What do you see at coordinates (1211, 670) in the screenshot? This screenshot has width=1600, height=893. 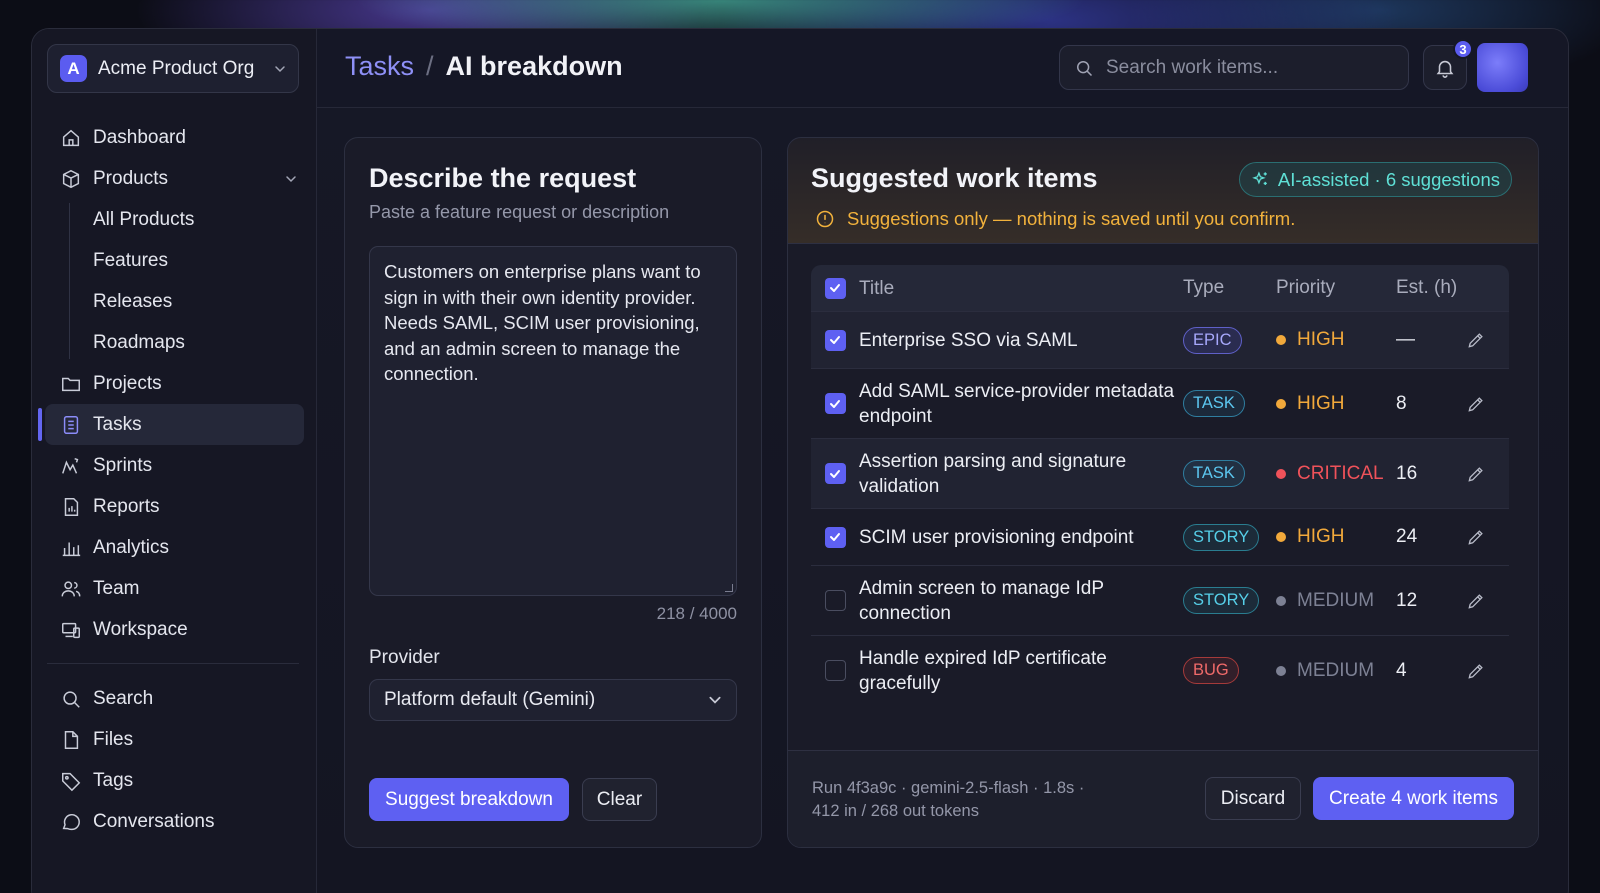 I see `type-badge: BUG` at bounding box center [1211, 670].